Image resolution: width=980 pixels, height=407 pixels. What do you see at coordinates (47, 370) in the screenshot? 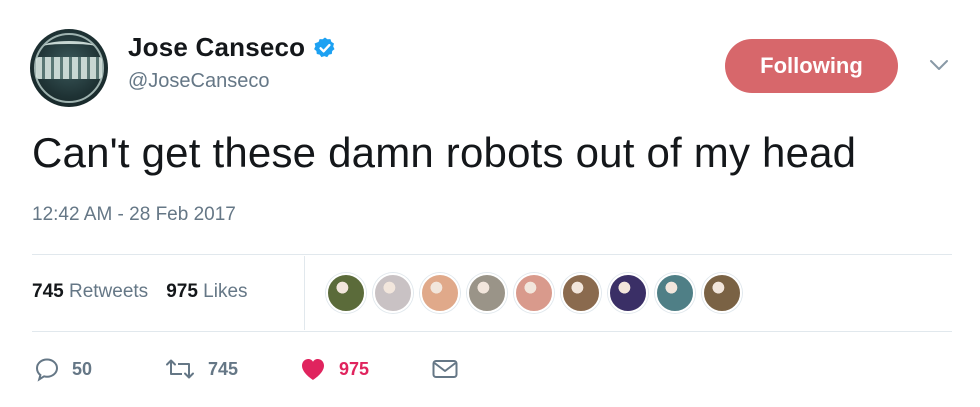
I see `reply-icon` at bounding box center [47, 370].